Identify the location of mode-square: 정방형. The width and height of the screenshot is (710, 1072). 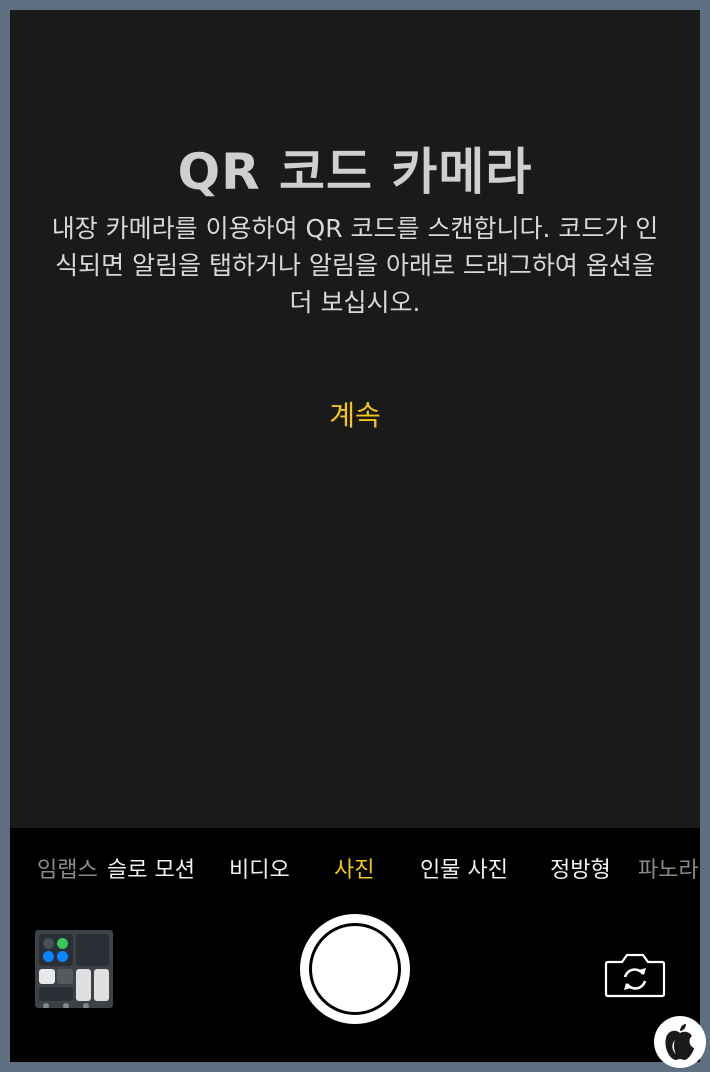
(580, 868).